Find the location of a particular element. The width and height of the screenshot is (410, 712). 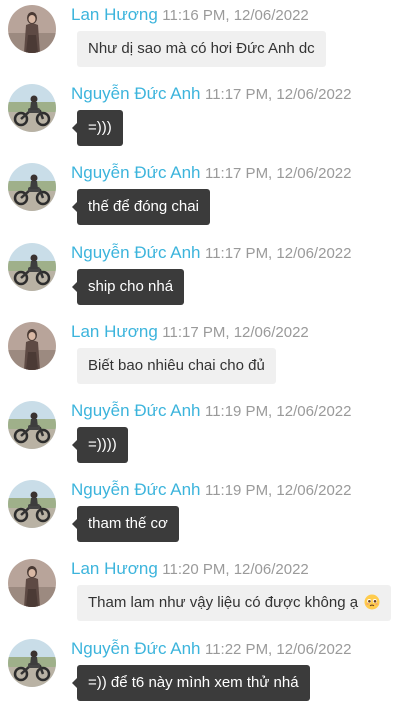

message-header: Nguyễn Đức Anh 11:22 PM, 12/06/2022 is located at coordinates (211, 649).